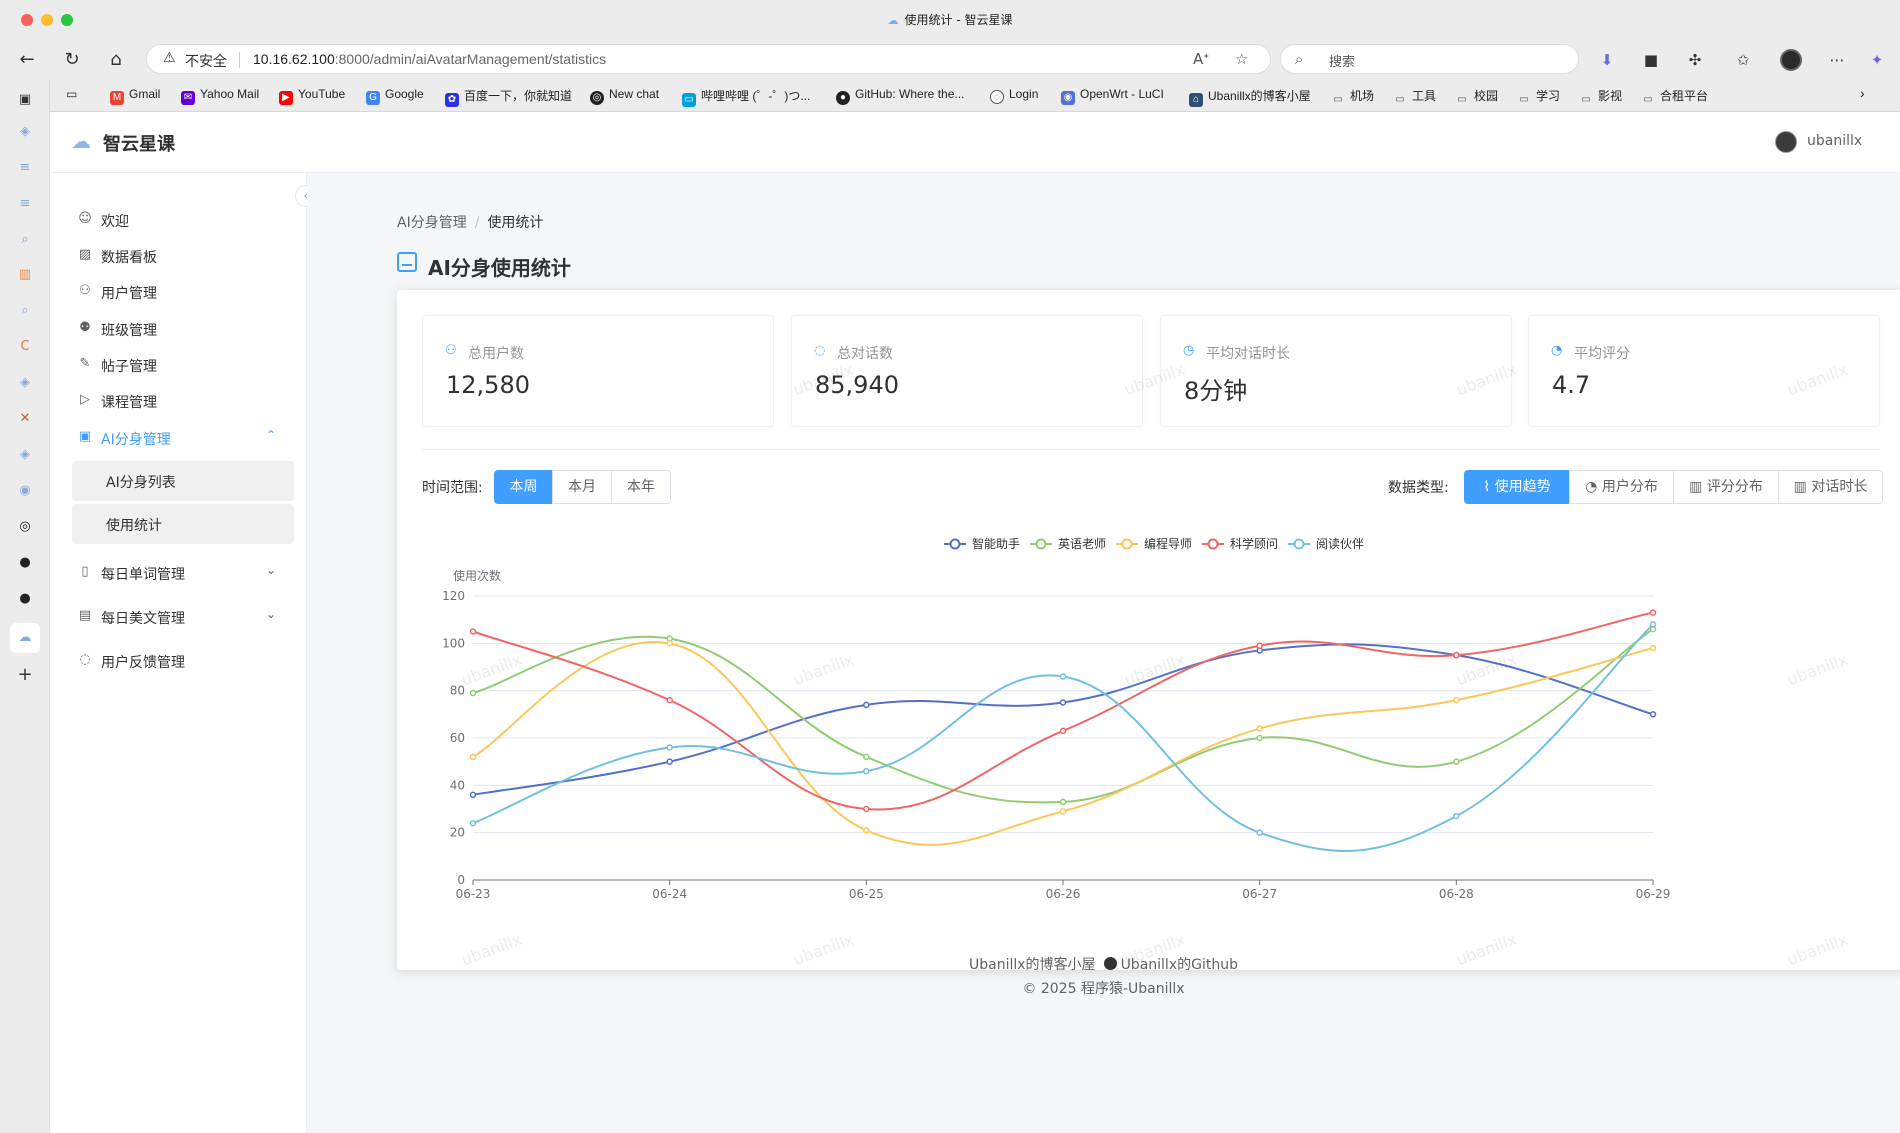 This screenshot has width=1900, height=1133. What do you see at coordinates (395, 96) in the screenshot?
I see `bookmark-google: G Google` at bounding box center [395, 96].